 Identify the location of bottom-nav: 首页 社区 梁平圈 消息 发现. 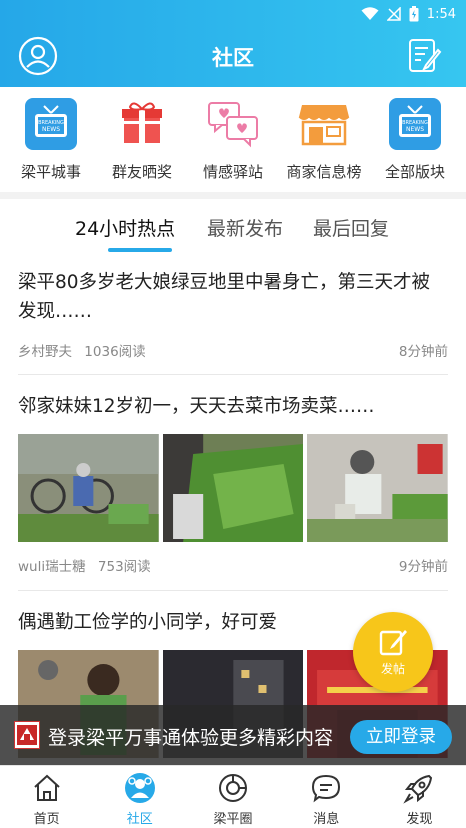
(233, 796).